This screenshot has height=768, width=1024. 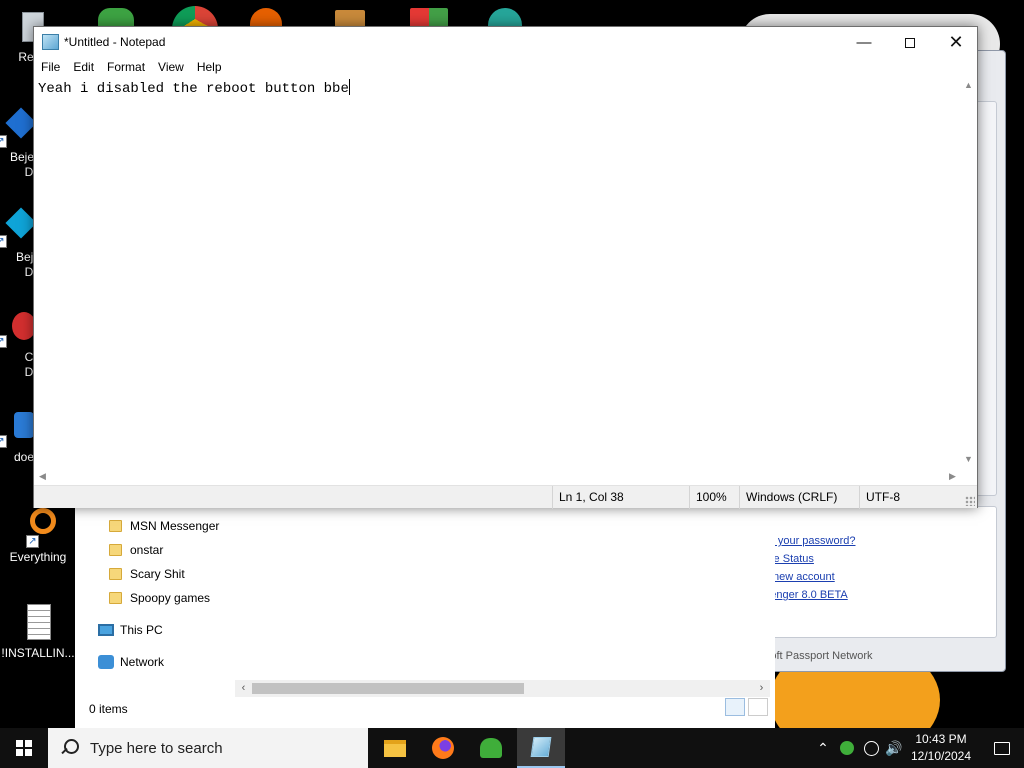 I want to click on tray-volume: 🔊, so click(x=894, y=748).